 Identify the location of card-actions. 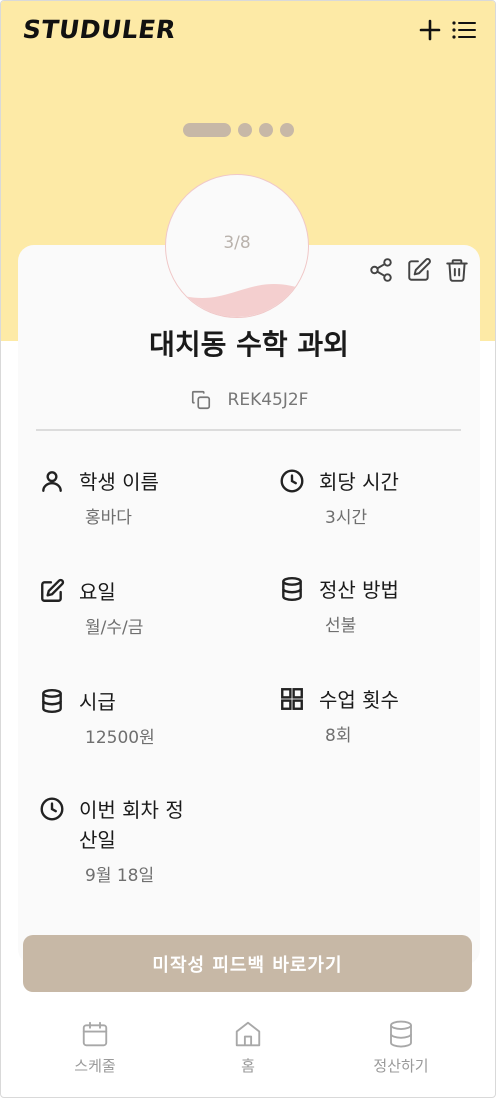
(419, 270).